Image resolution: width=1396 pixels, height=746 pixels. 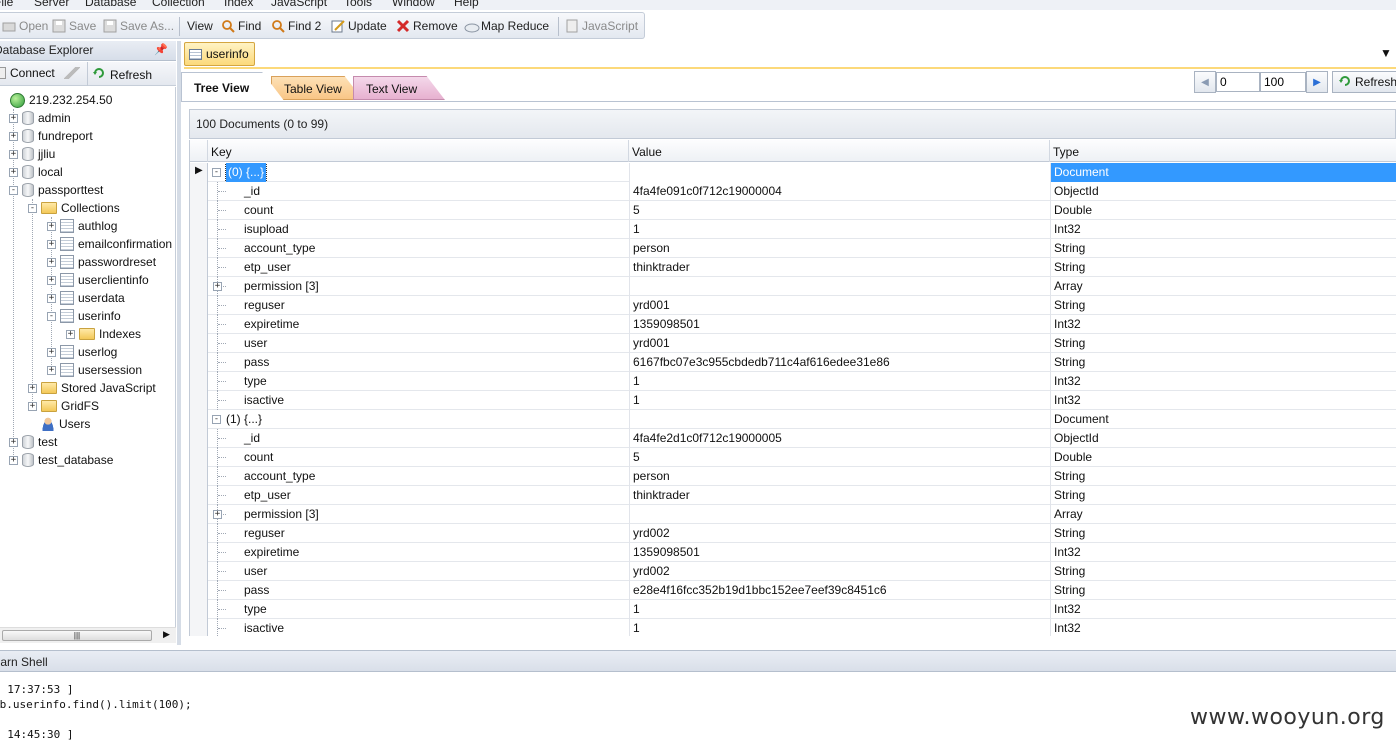 I want to click on key-cell: isupload, so click(x=418, y=229).